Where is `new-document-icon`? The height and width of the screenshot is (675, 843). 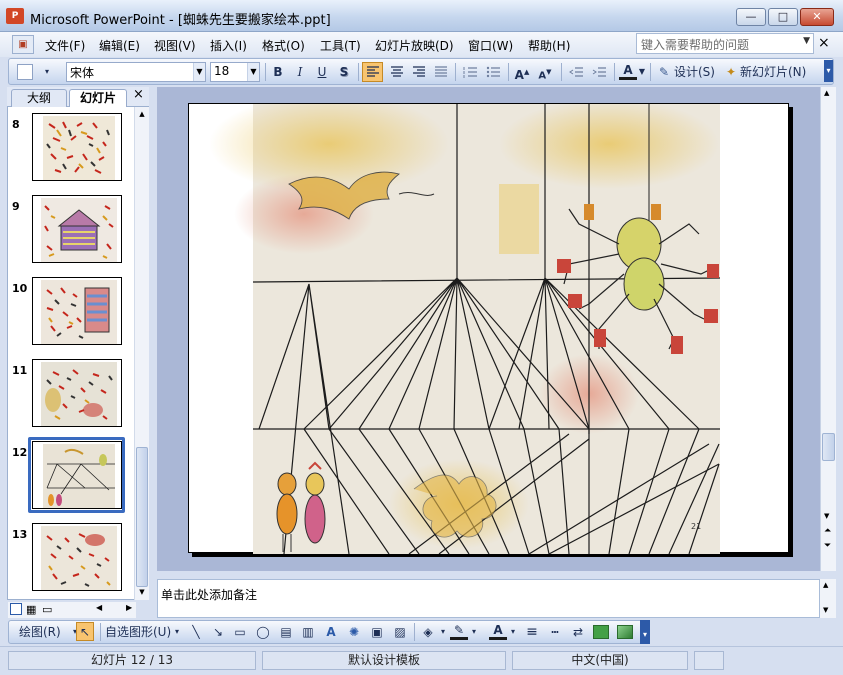 new-document-icon is located at coordinates (25, 72).